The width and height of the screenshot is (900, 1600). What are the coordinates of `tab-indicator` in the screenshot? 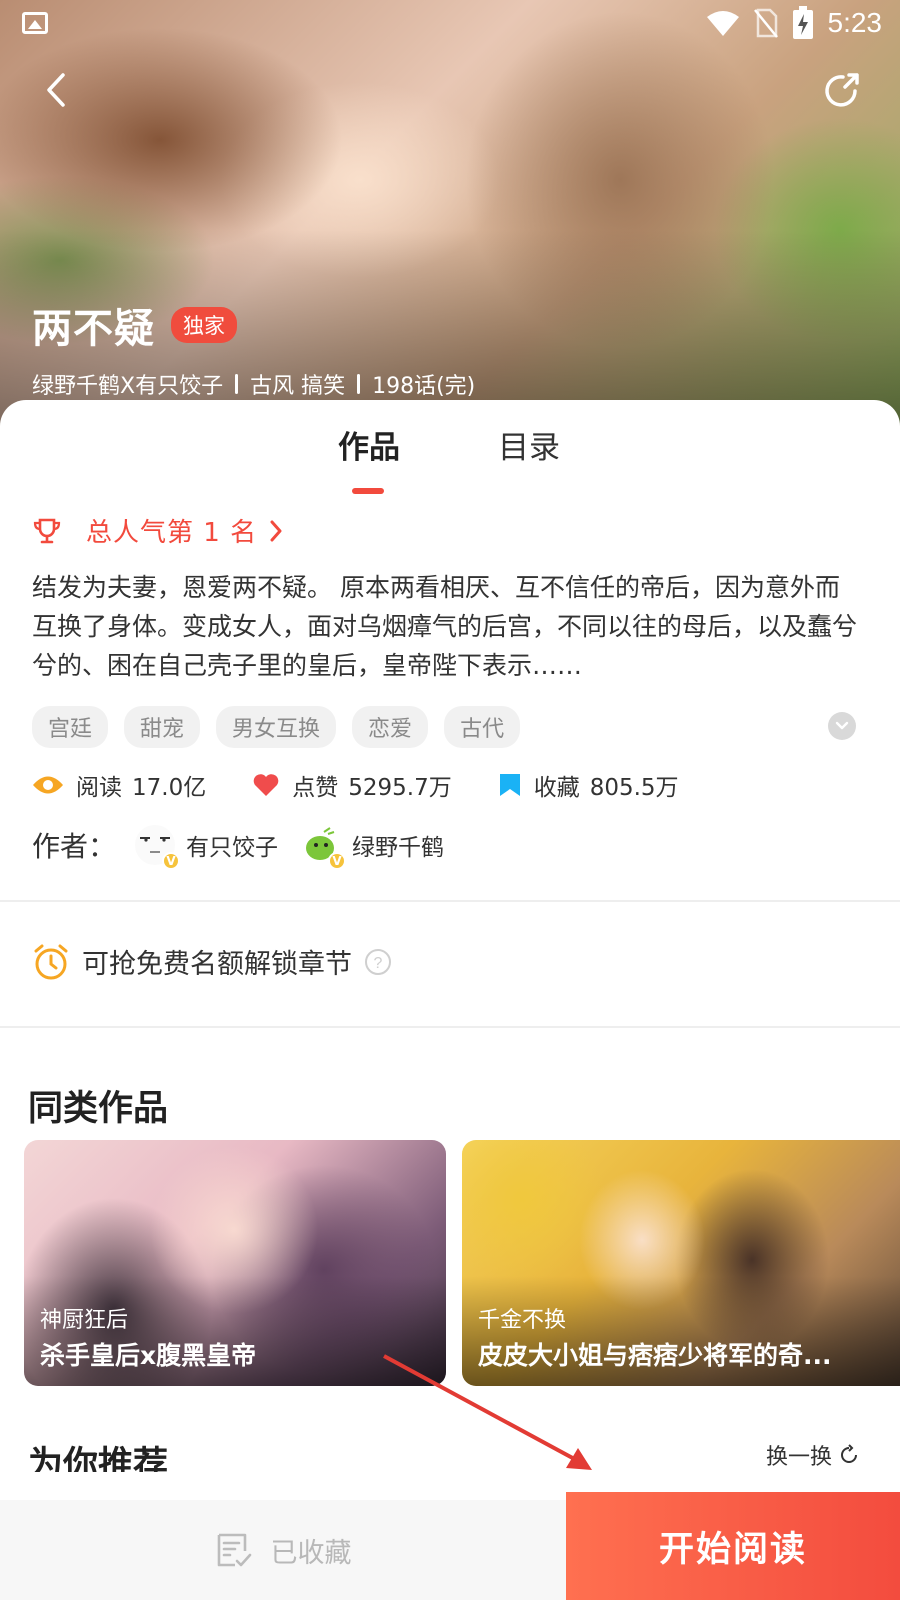 It's located at (368, 491).